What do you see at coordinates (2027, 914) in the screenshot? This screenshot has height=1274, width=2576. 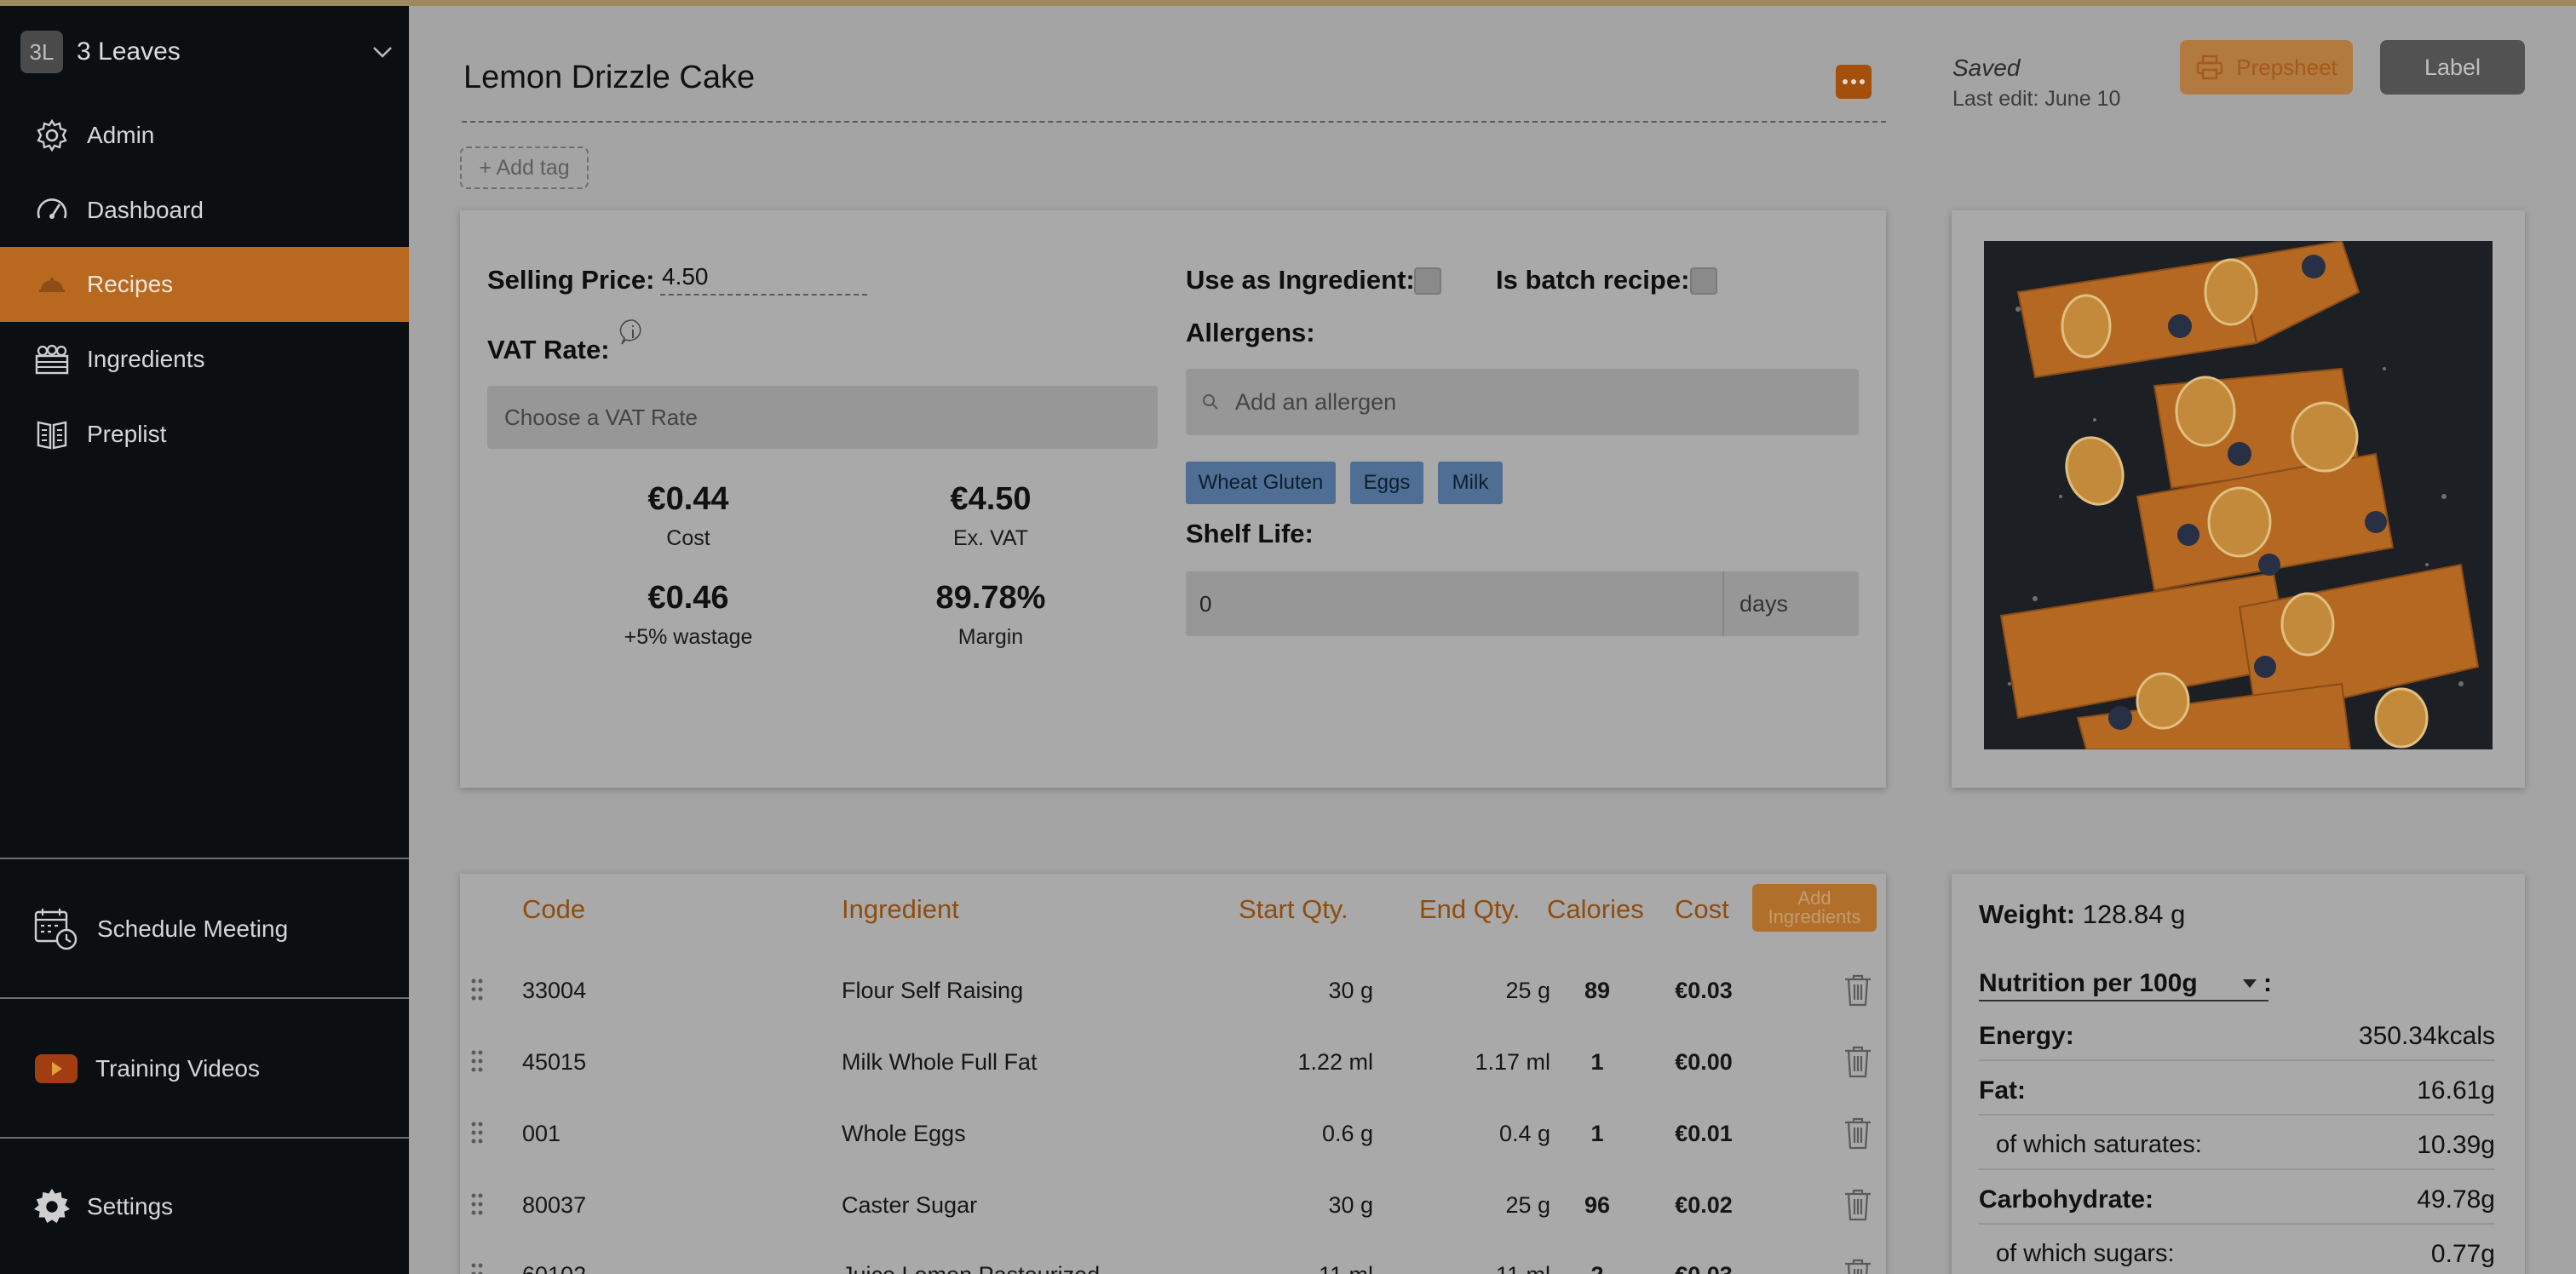 I see `weight-label: Weight:` at bounding box center [2027, 914].